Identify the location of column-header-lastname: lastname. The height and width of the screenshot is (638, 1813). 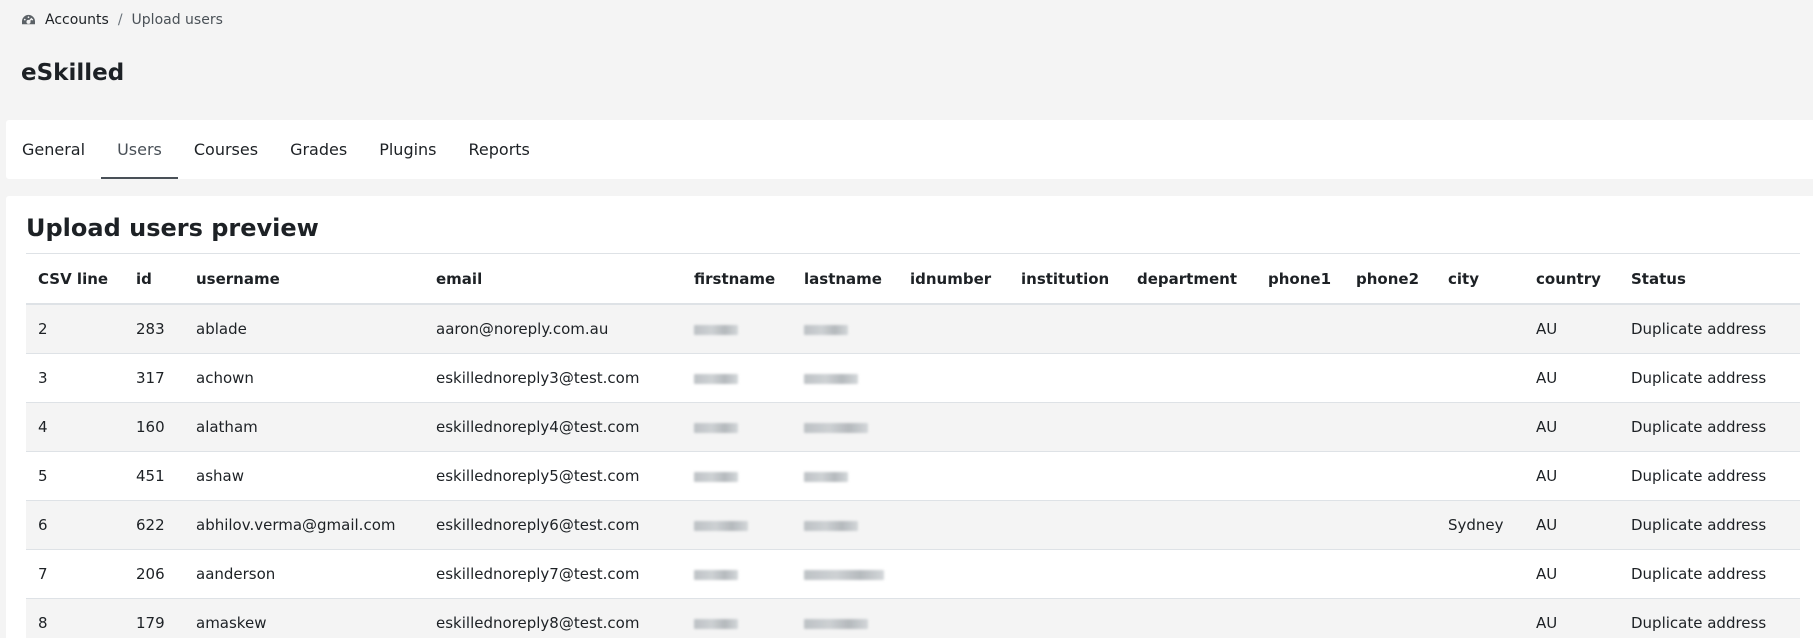
(845, 279).